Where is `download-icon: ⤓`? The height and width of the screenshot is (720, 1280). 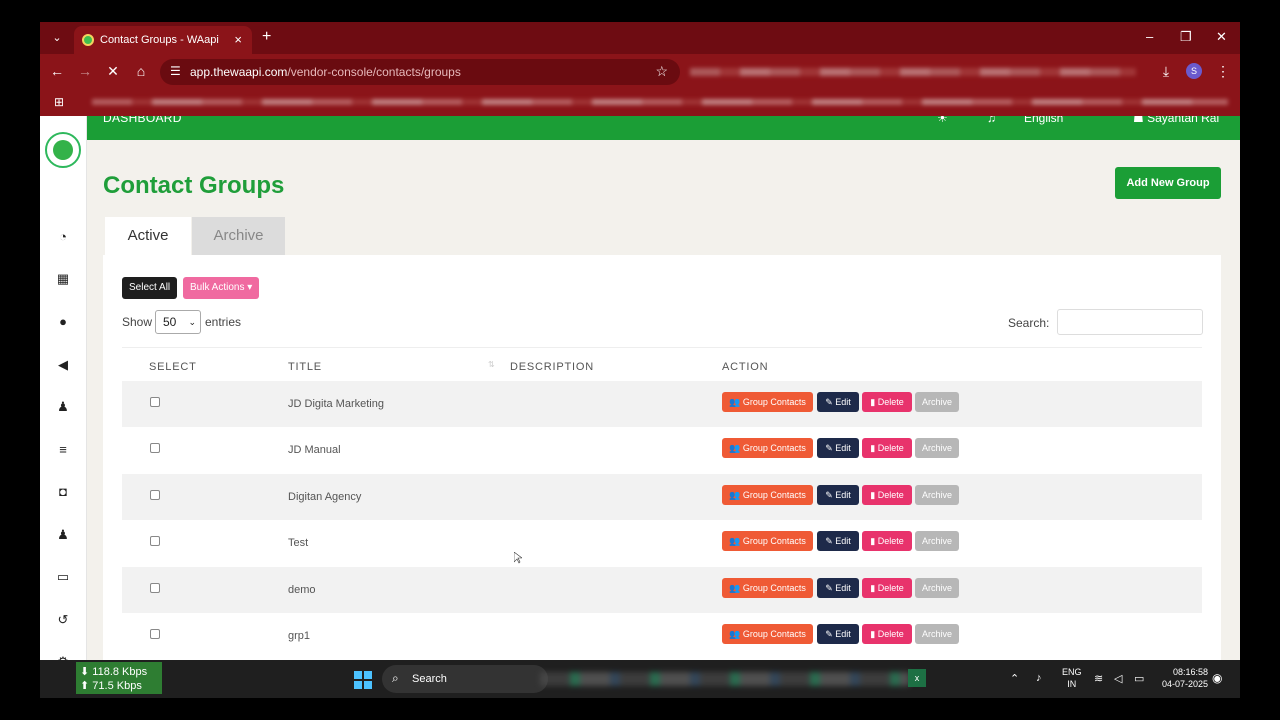 download-icon: ⤓ is located at coordinates (1166, 71).